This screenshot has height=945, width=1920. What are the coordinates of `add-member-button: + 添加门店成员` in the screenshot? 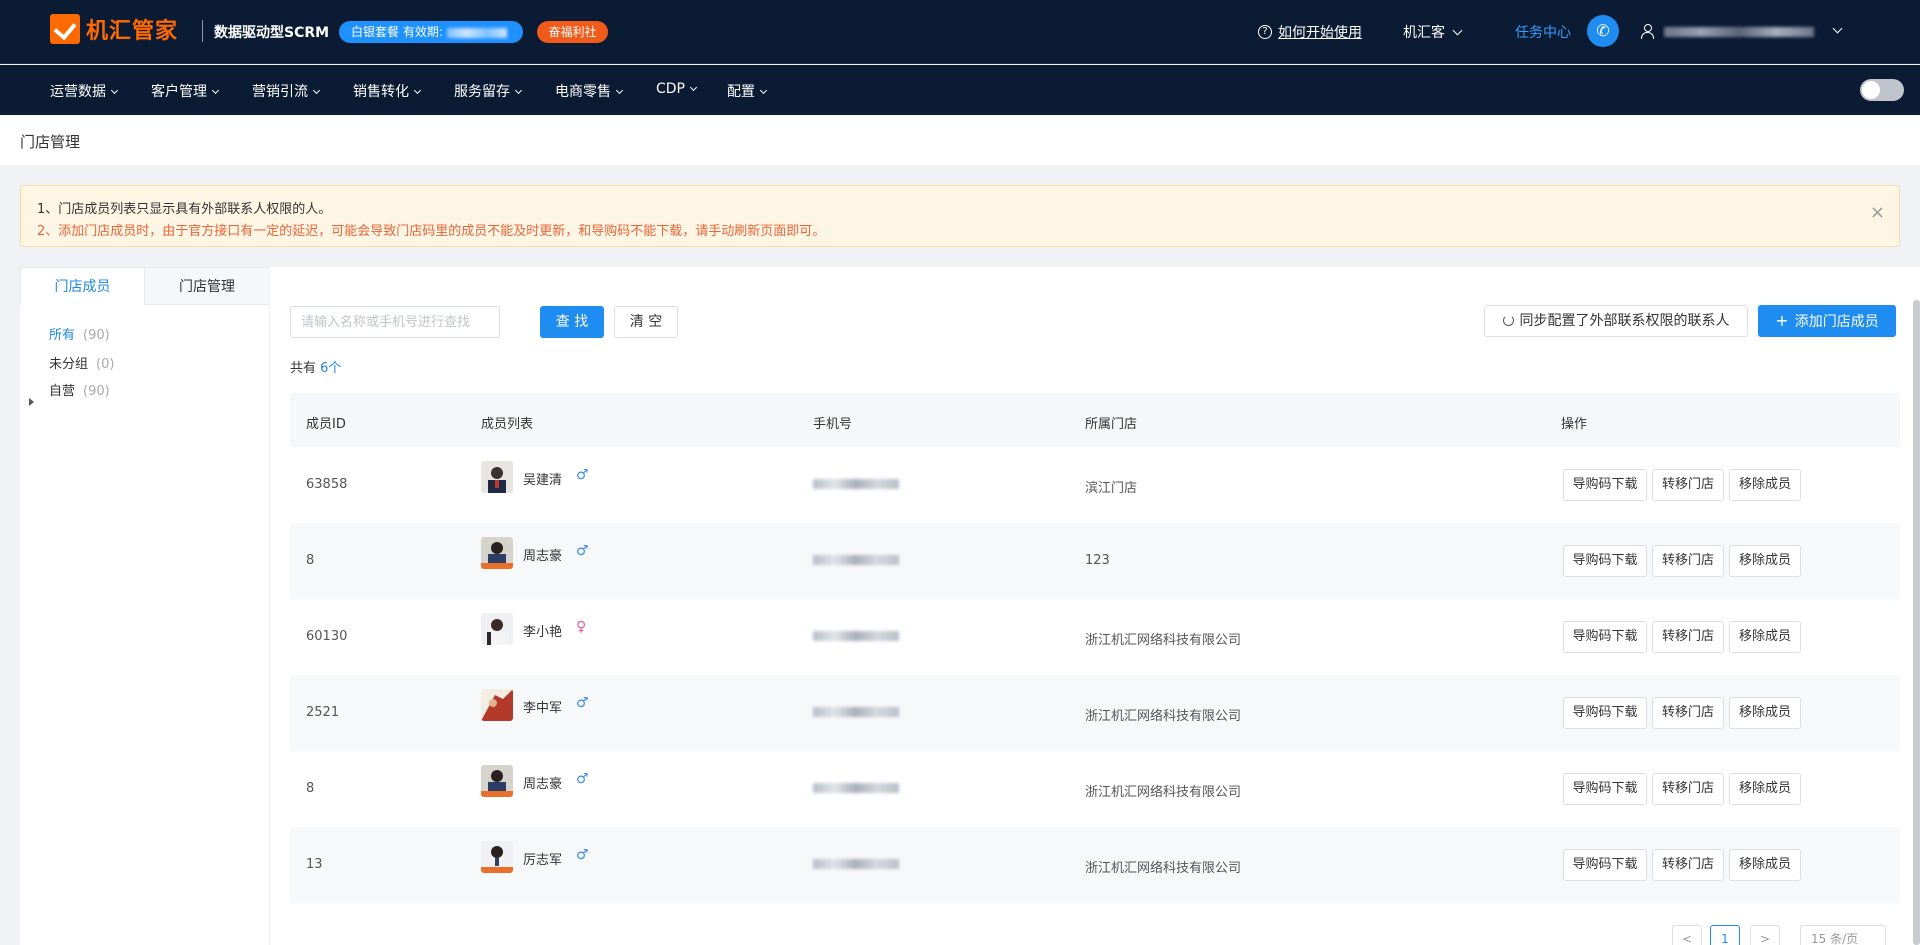 It's located at (1827, 321).